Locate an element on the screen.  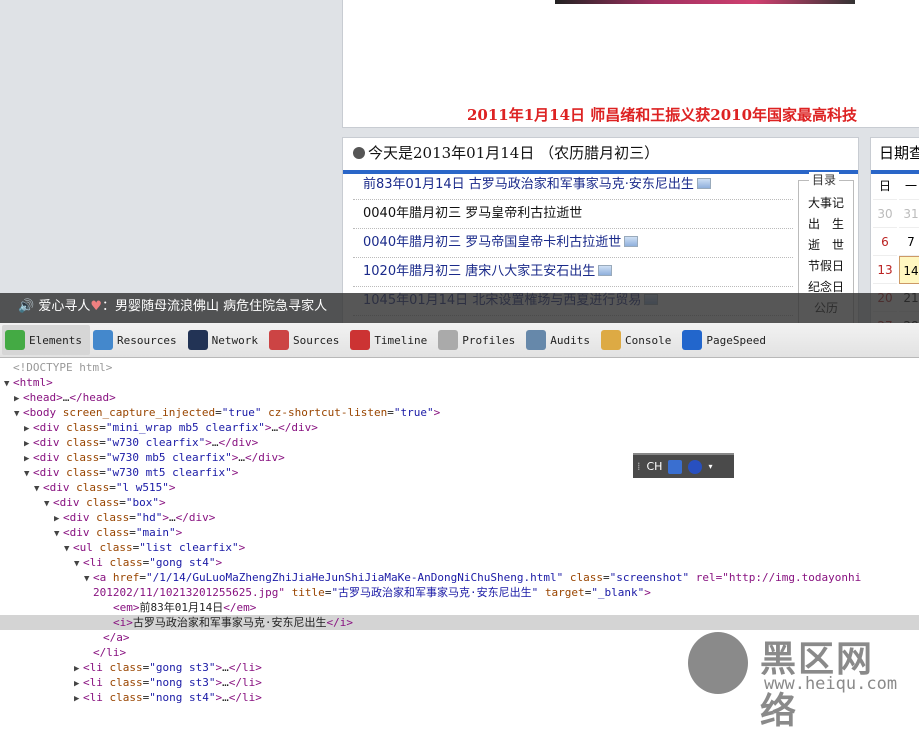
event-row: 0040年腊月初三 罗马皇帝利古拉逝世 is located at coordinates (573, 214).